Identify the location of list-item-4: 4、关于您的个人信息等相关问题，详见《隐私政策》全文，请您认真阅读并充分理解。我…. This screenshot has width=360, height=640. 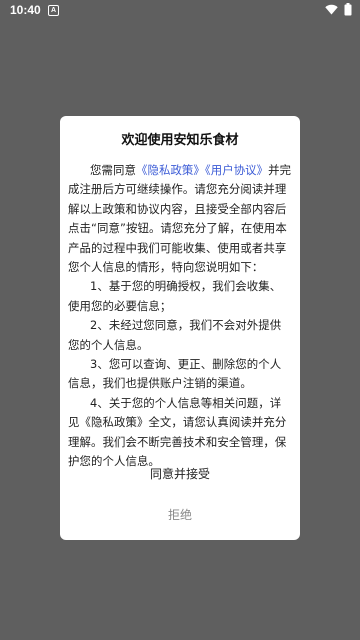
(177, 432).